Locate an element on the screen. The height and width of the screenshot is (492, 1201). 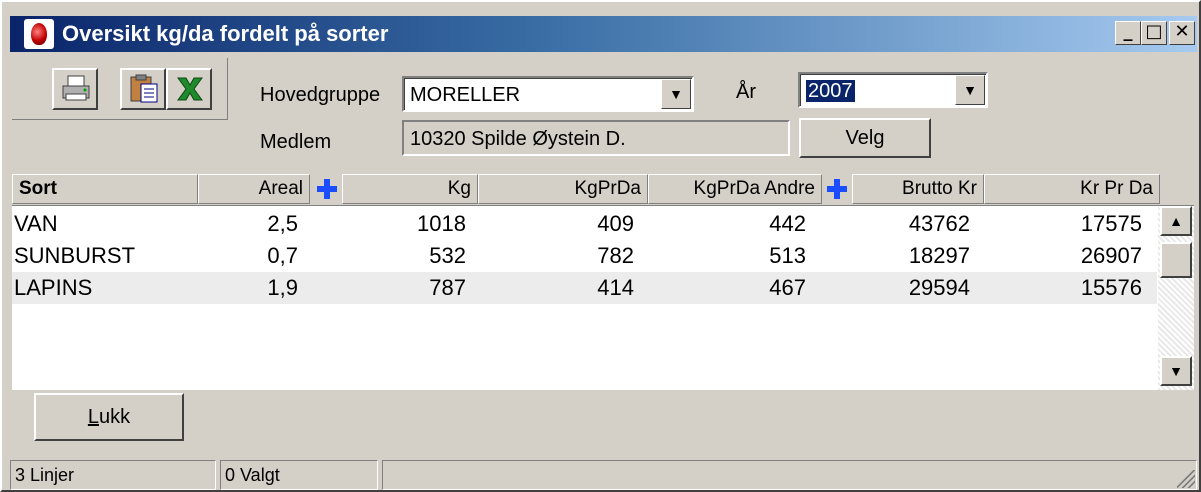
cell-kgprda: 414 is located at coordinates (615, 287).